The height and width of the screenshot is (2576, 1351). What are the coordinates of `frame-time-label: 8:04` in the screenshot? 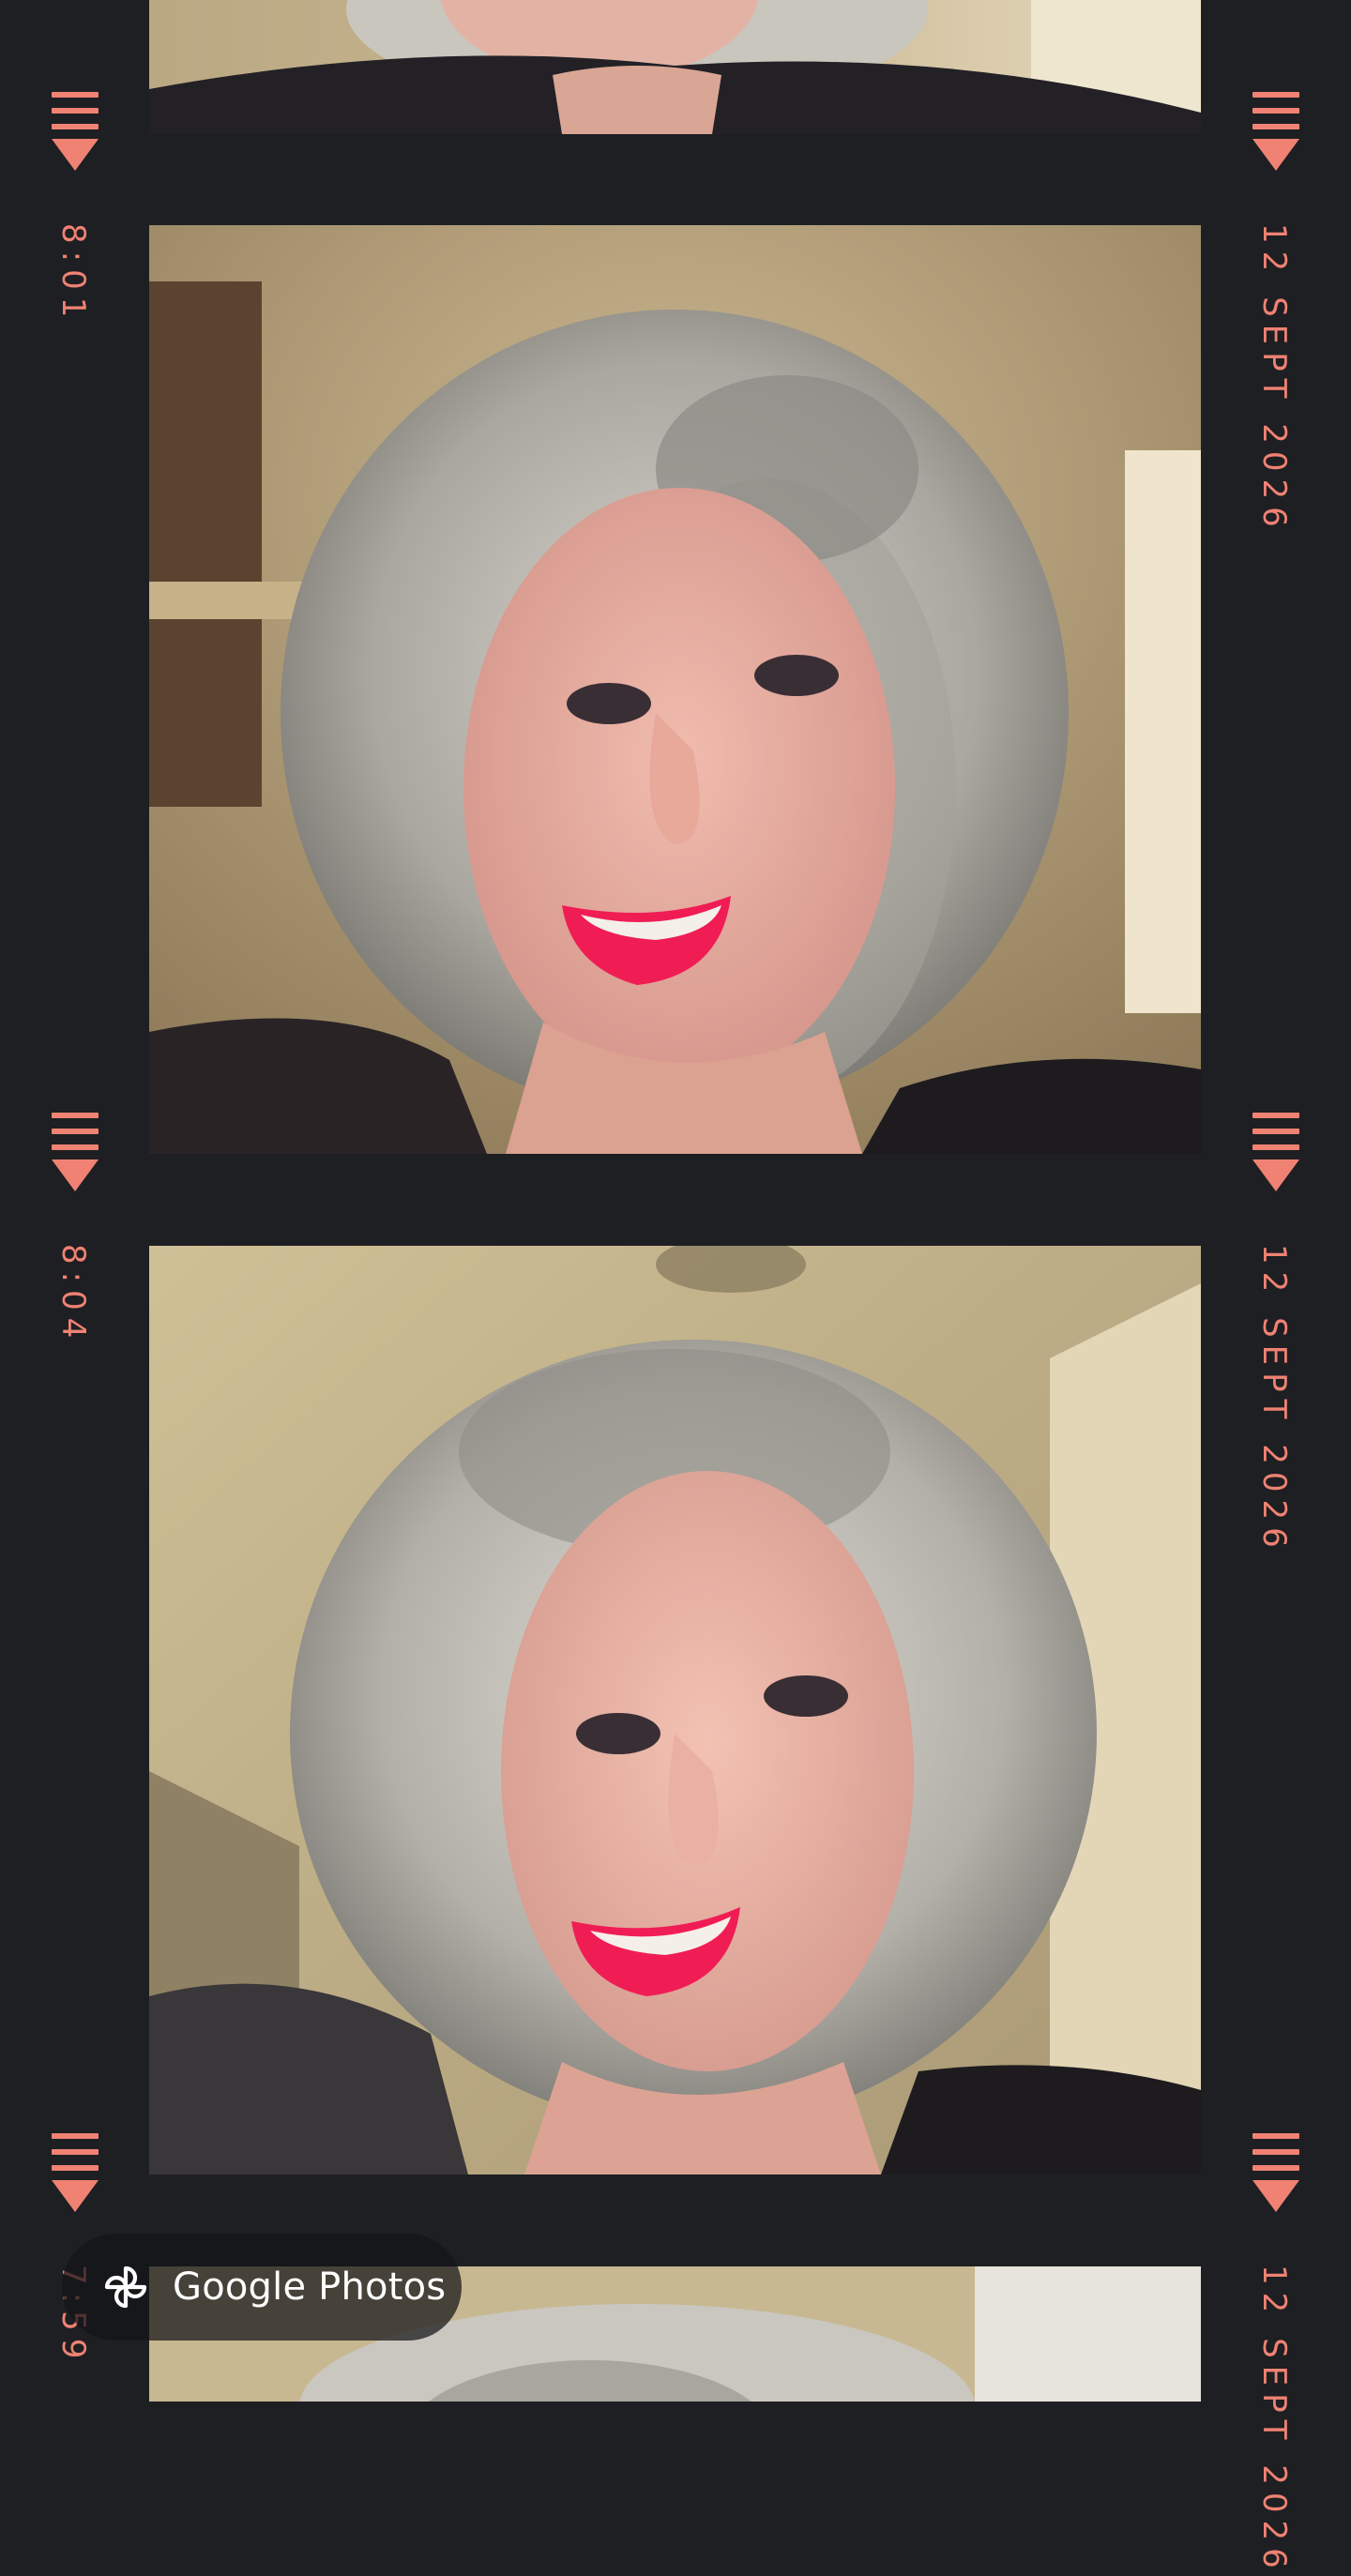 It's located at (73, 1295).